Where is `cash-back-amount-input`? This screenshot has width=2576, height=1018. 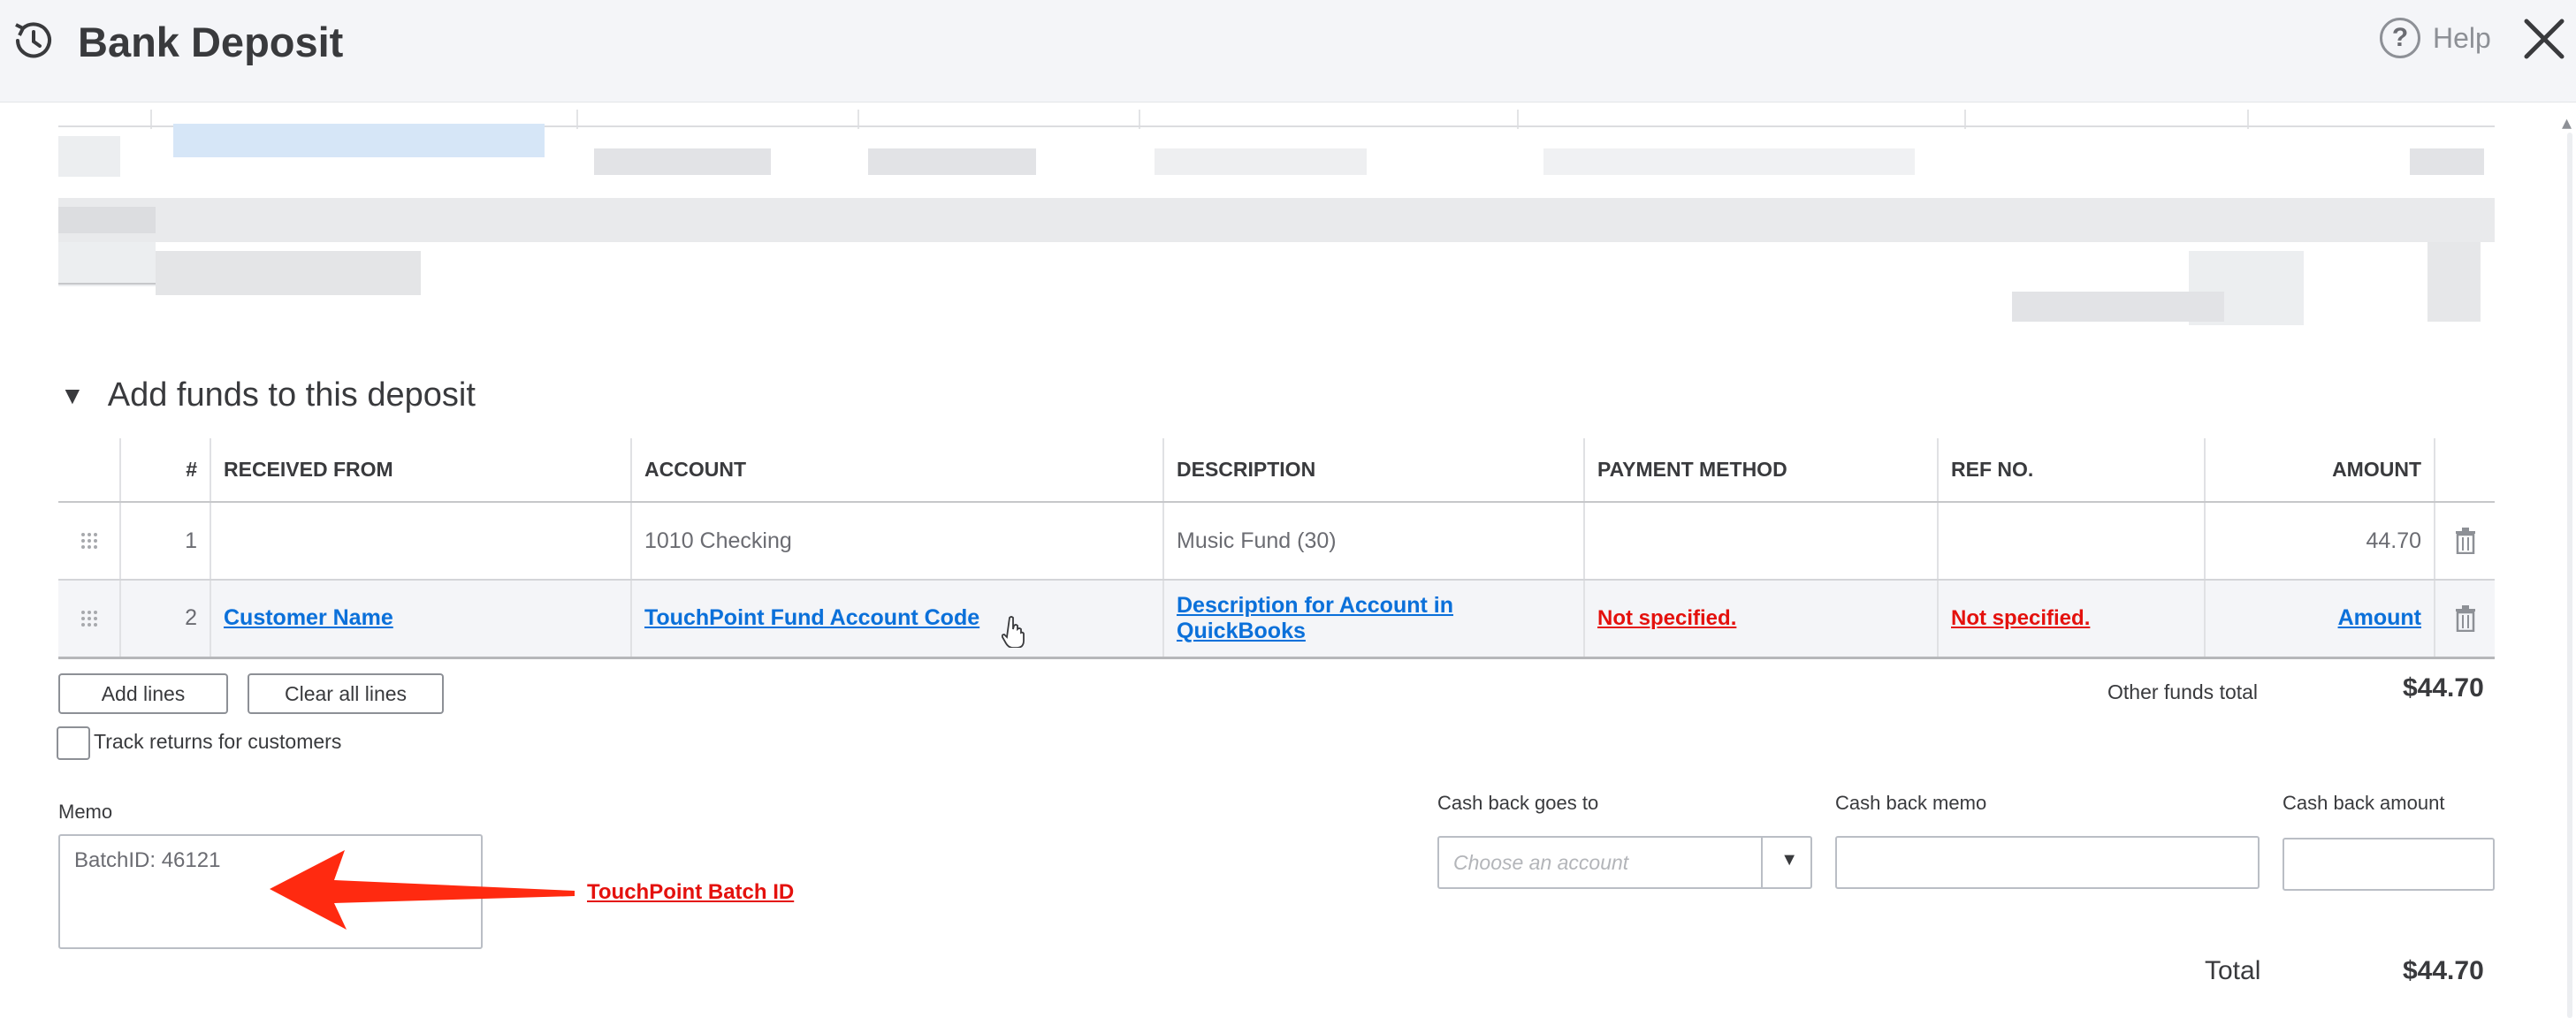
cash-back-amount-input is located at coordinates (2389, 864).